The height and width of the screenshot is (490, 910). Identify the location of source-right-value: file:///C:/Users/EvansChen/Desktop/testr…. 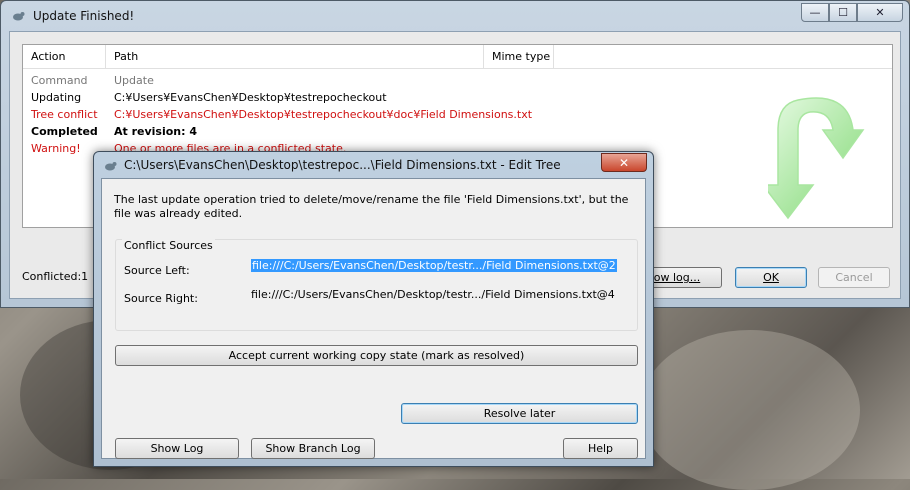
(433, 294).